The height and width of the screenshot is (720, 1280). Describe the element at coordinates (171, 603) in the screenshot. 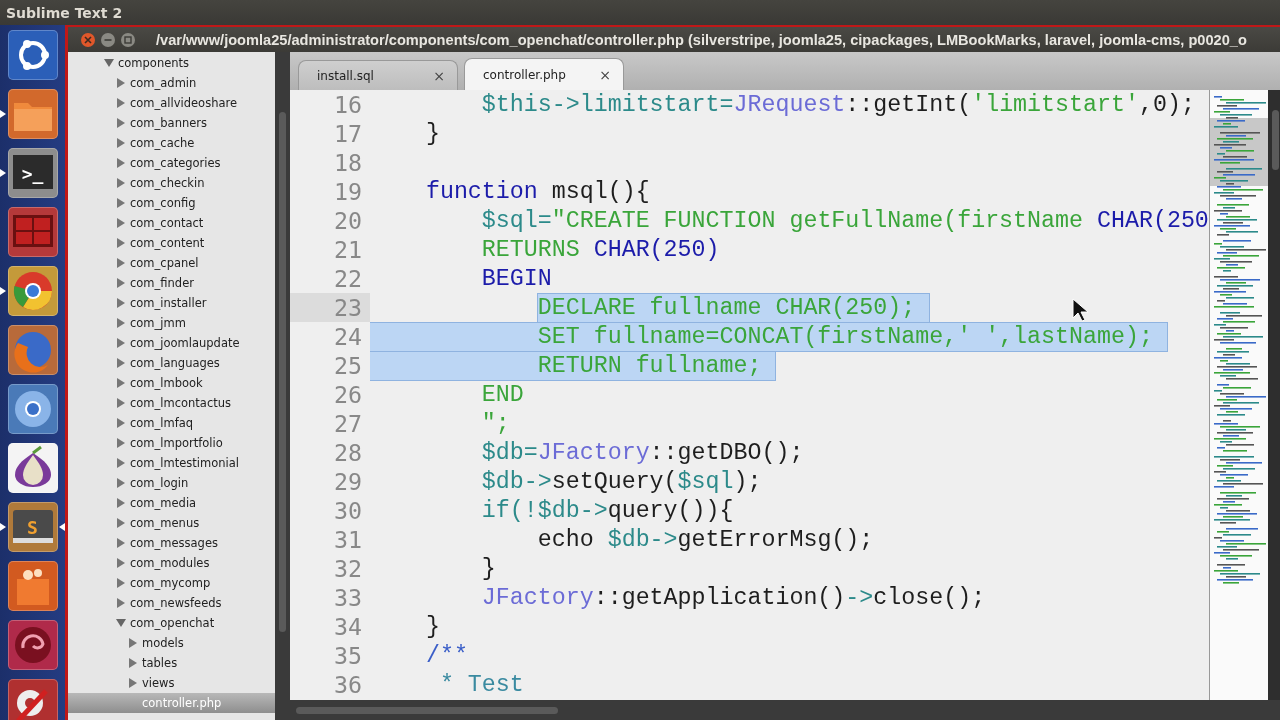

I see `tree-item: com_newsfeeds` at that location.